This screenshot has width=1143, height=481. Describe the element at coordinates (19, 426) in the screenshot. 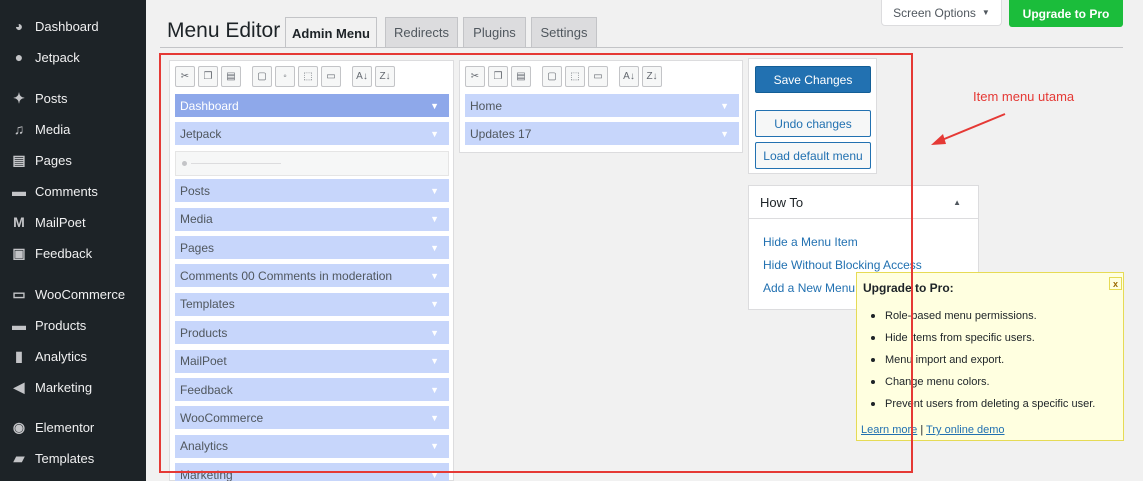

I see `elementor-icon: ◉` at that location.